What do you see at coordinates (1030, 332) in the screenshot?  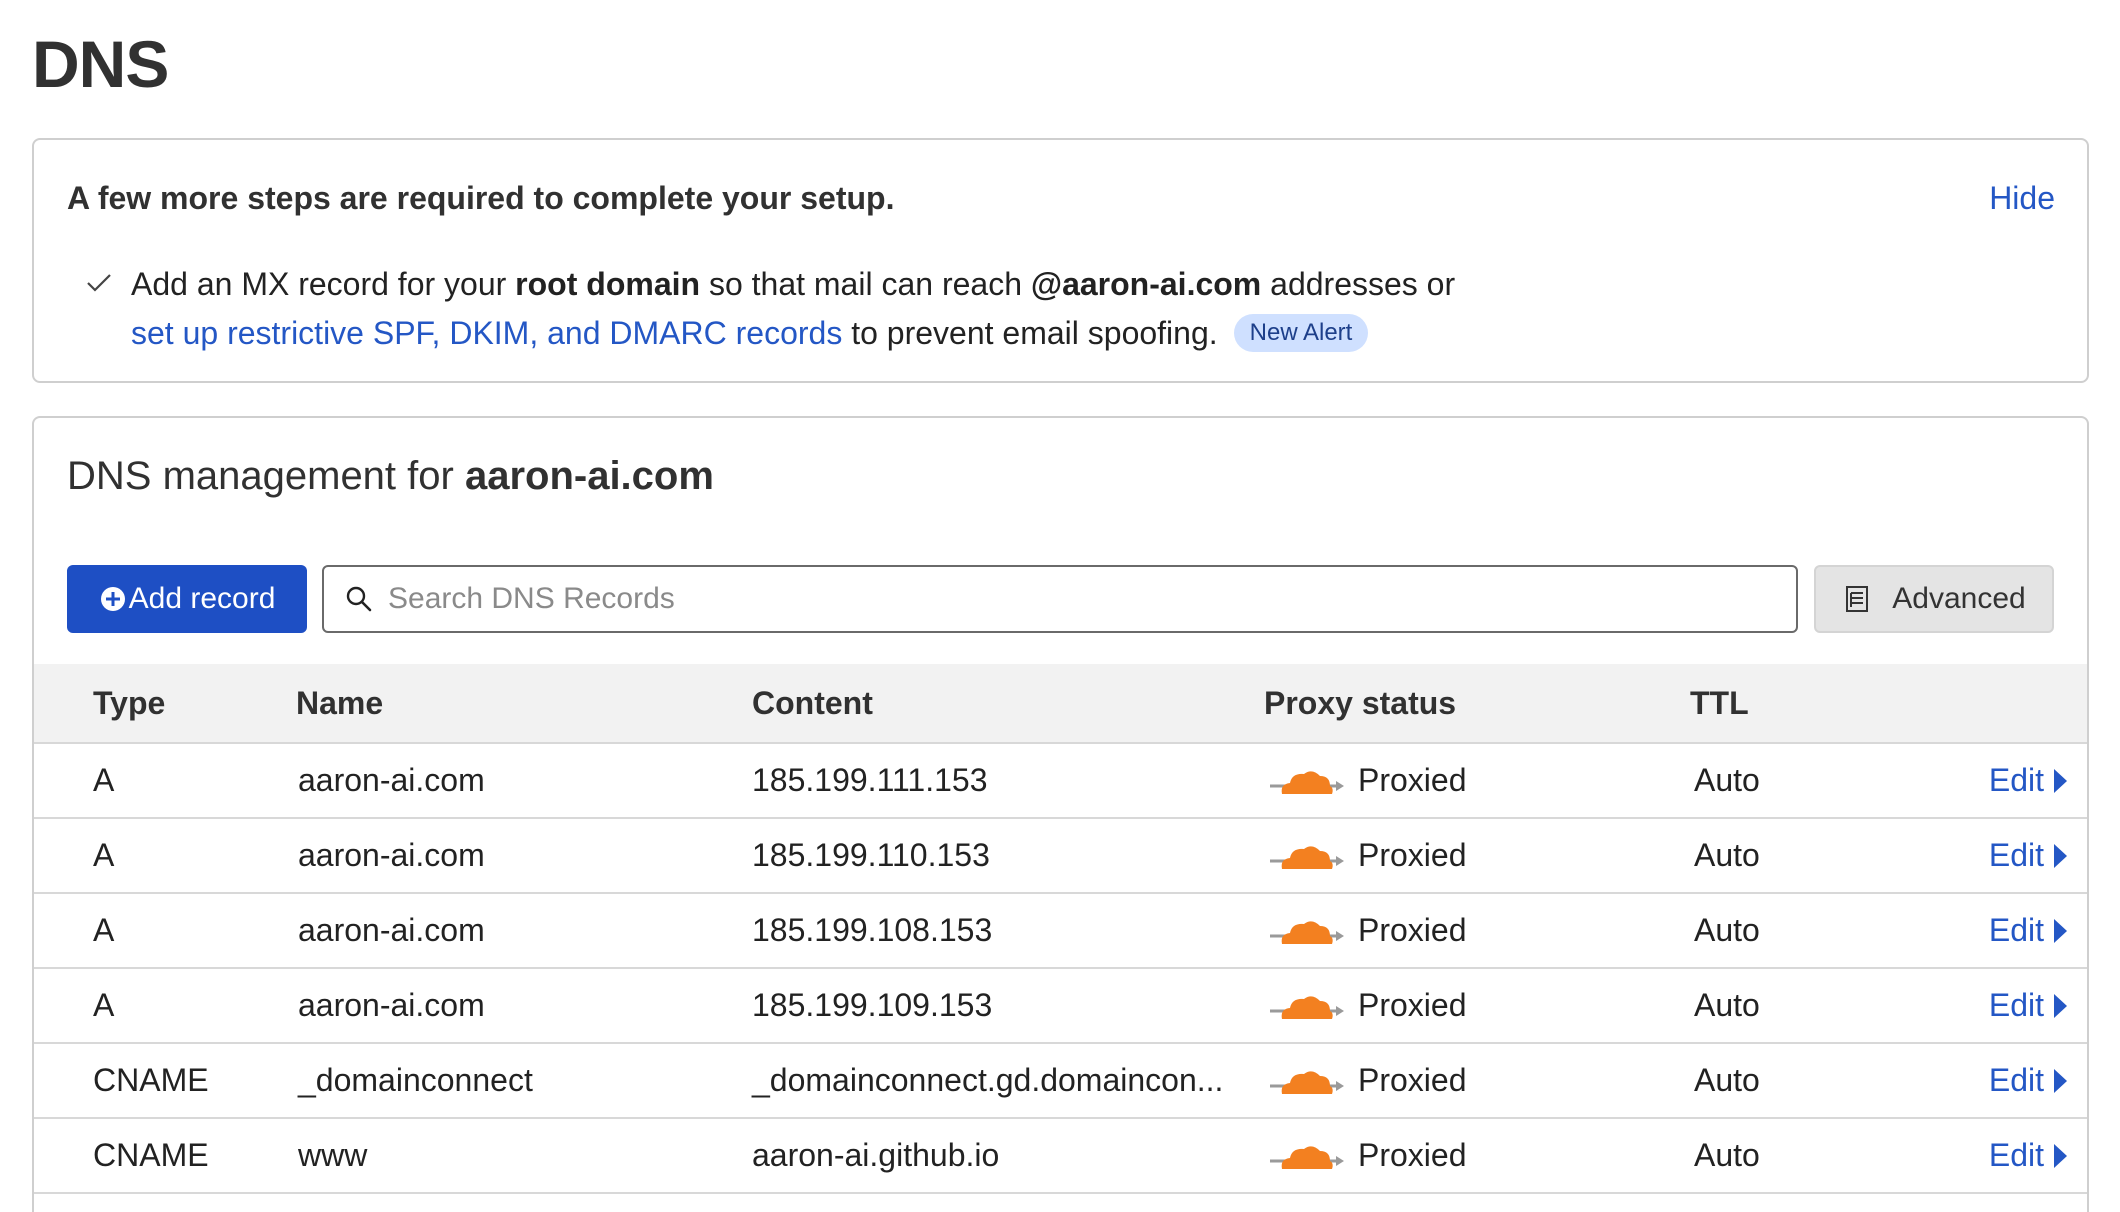 I see `setup-step-line2-suffix: to prevent email spoofing.` at bounding box center [1030, 332].